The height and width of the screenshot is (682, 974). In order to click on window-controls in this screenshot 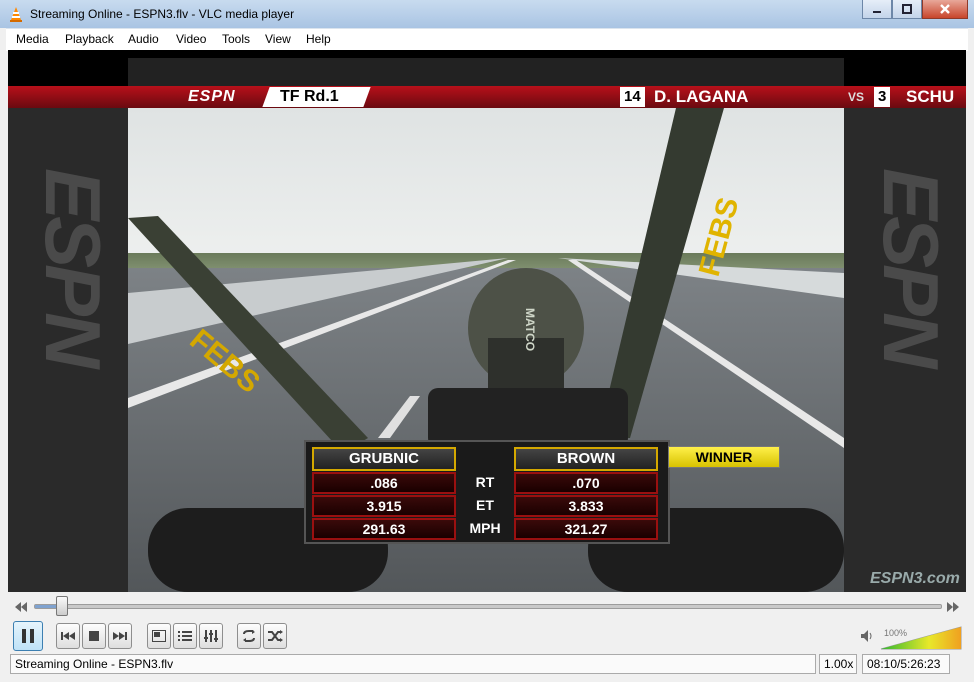, I will do `click(915, 10)`.